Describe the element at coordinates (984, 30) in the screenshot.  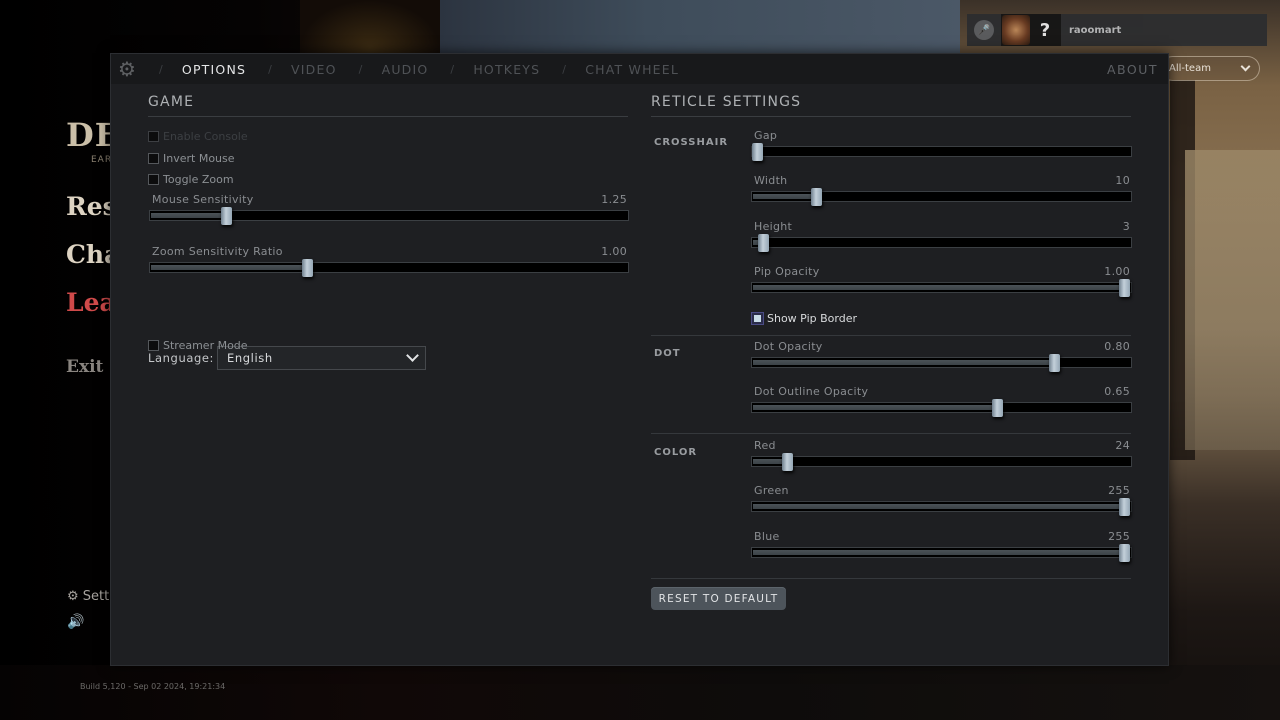
I see `microphone-button: 🎤` at that location.